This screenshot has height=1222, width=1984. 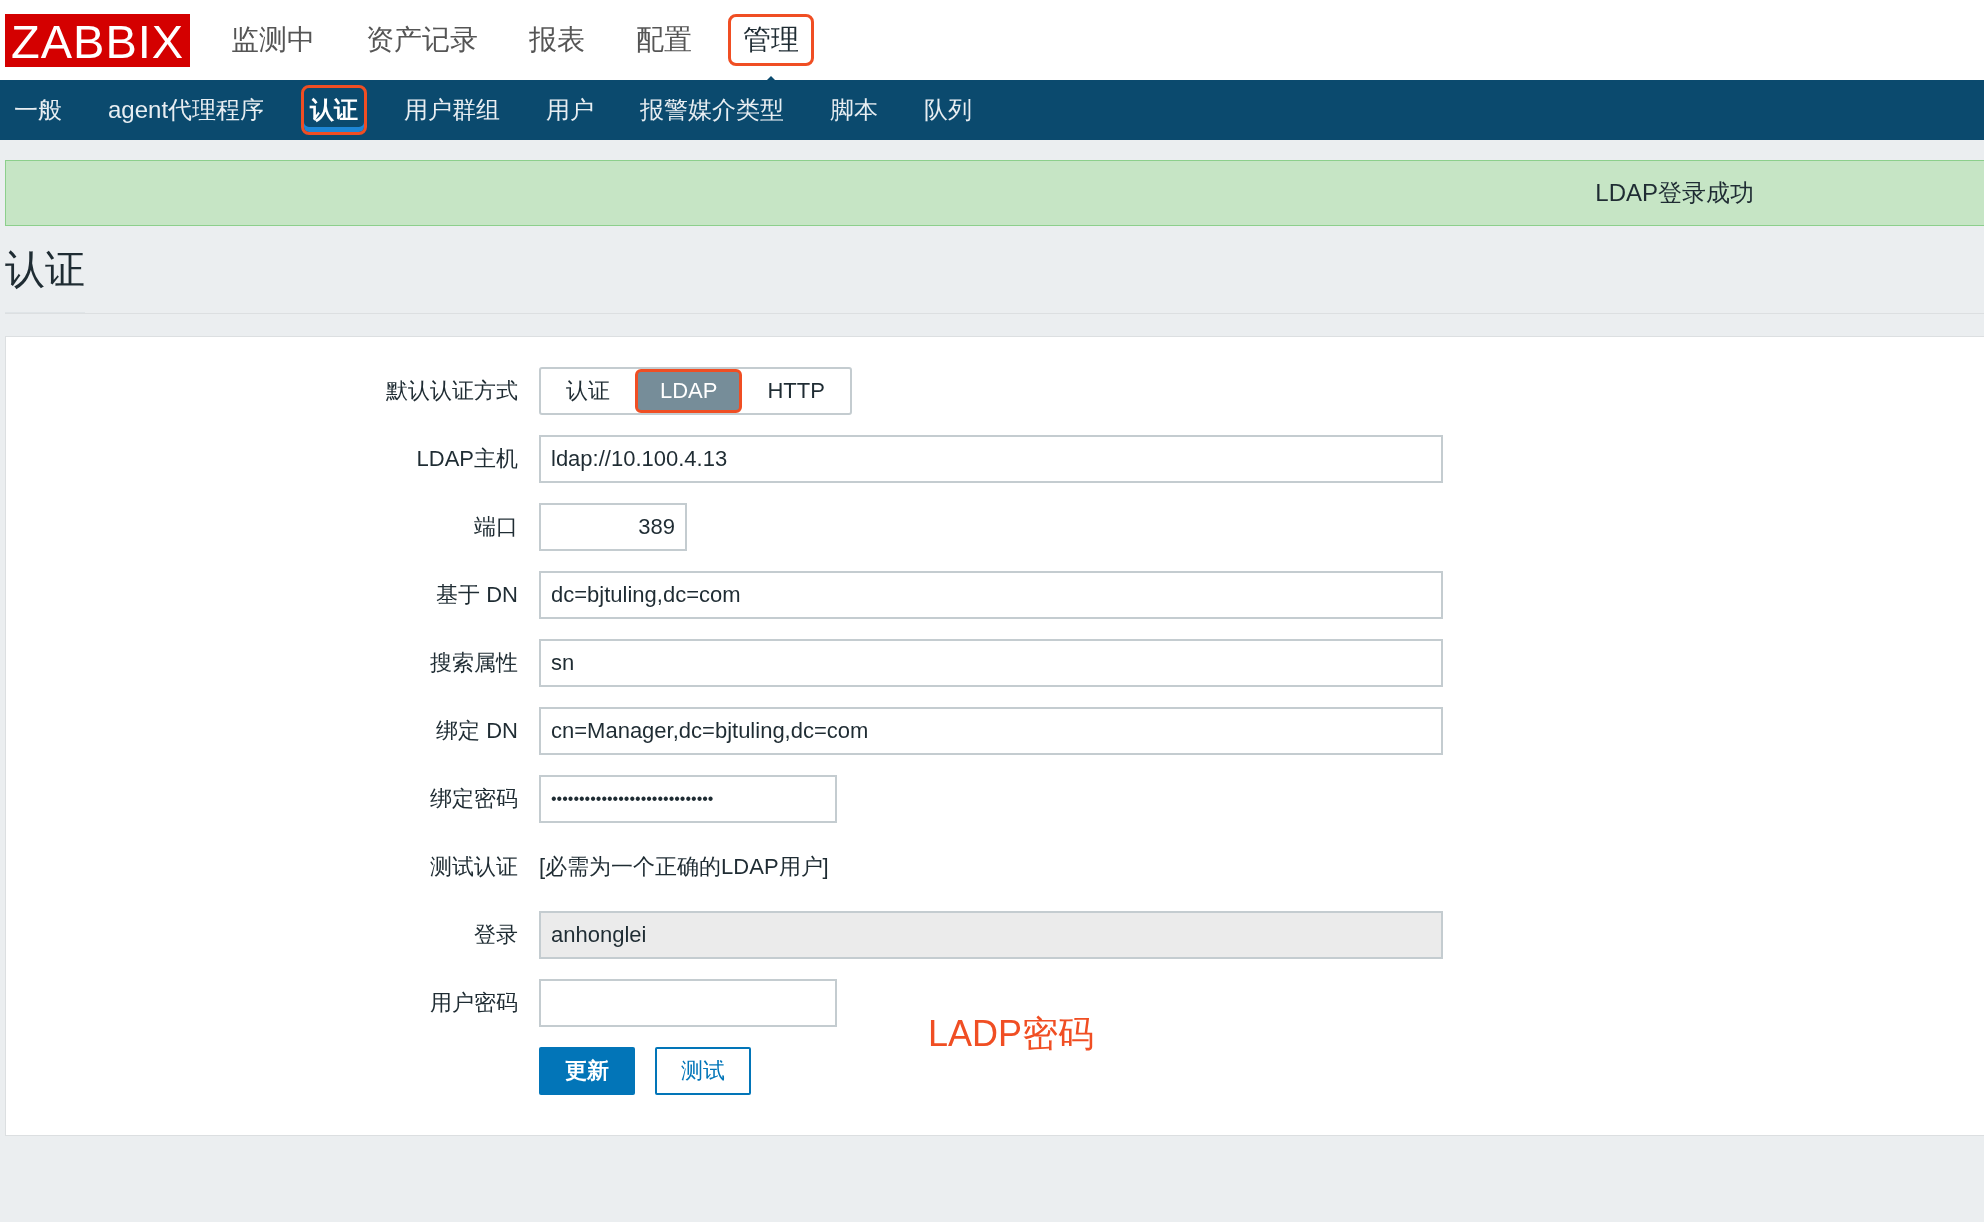 I want to click on input-field: dc=bjtuling,dc=com, so click(x=991, y=595).